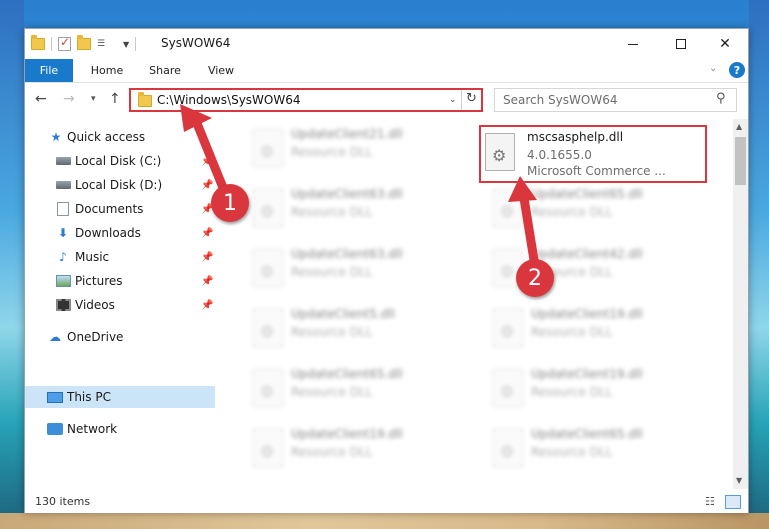  I want to click on annotation-badge-1: 1, so click(230, 203).